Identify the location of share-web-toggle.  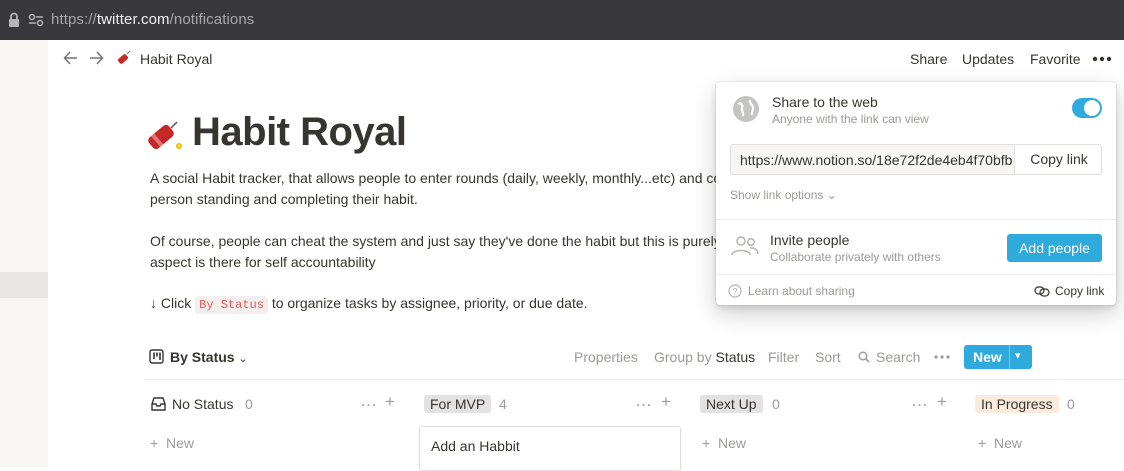
(1087, 108).